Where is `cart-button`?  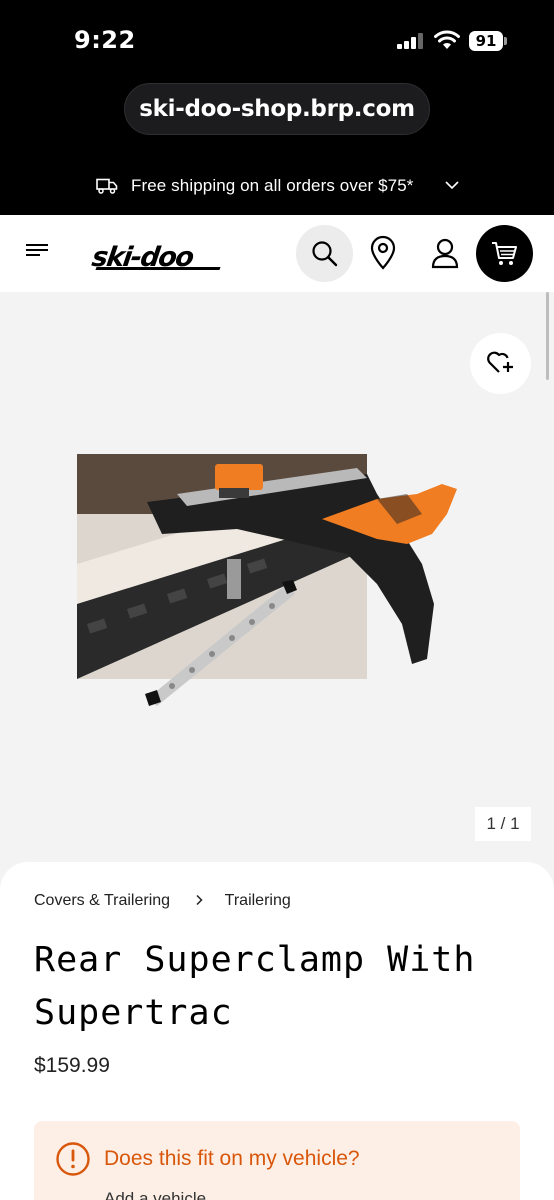 cart-button is located at coordinates (504, 253).